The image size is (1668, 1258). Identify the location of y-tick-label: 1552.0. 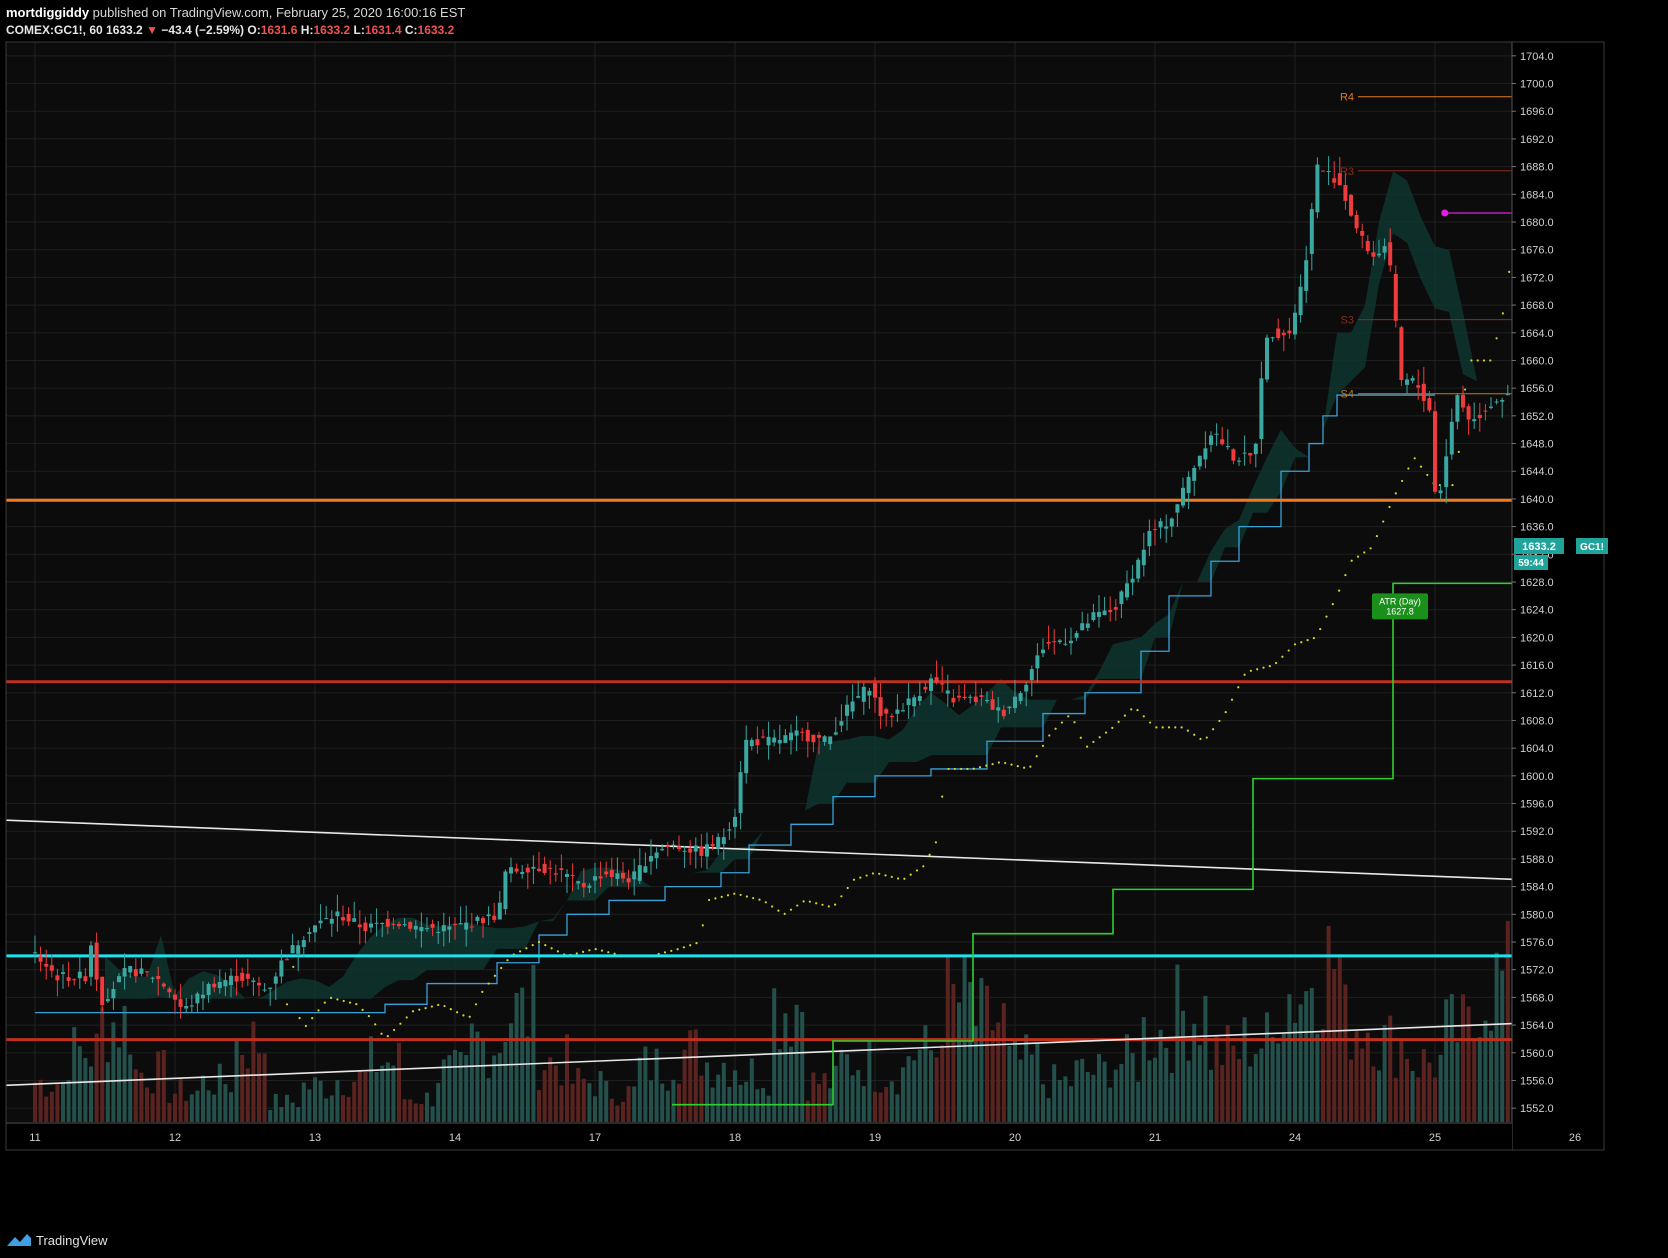
(1537, 1109).